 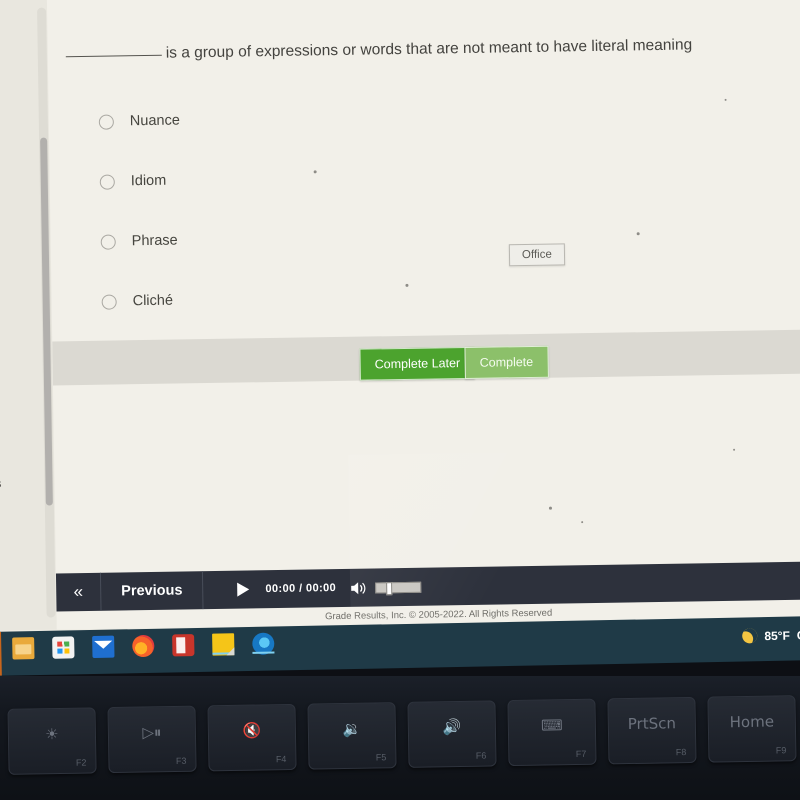 I want to click on keyboard-key: 🔉 F5, so click(x=352, y=736).